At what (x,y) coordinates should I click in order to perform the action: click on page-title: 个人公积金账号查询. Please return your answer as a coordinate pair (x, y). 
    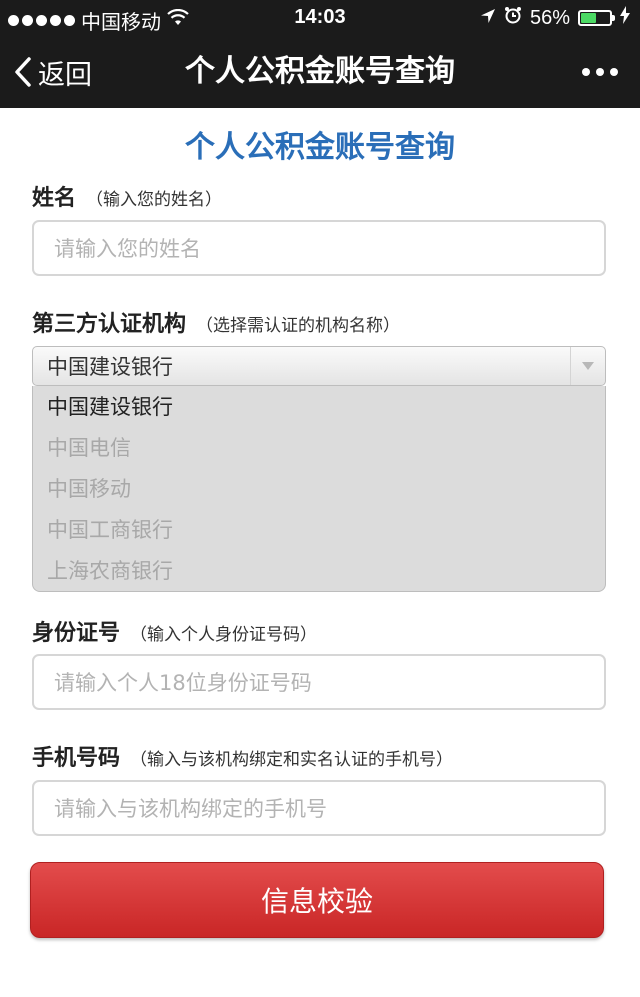
    Looking at the image, I should click on (320, 147).